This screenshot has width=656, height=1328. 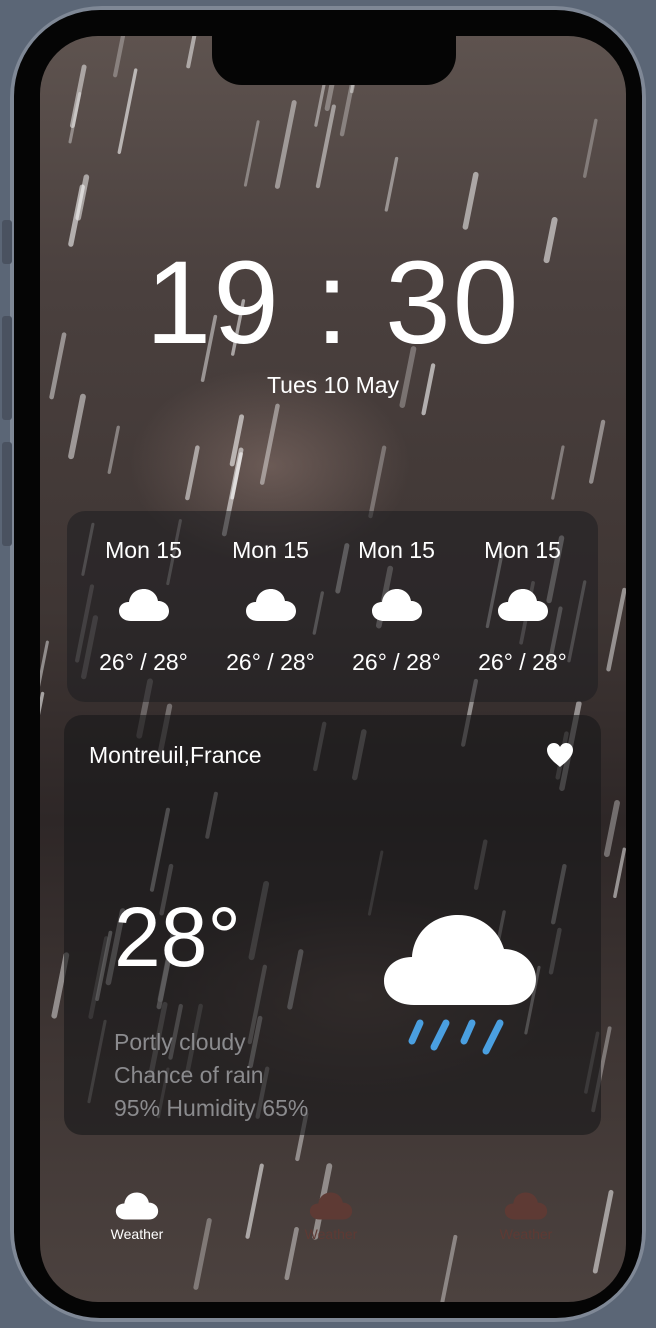 I want to click on tab-bar: Weather Weather Weather, so click(x=333, y=1216).